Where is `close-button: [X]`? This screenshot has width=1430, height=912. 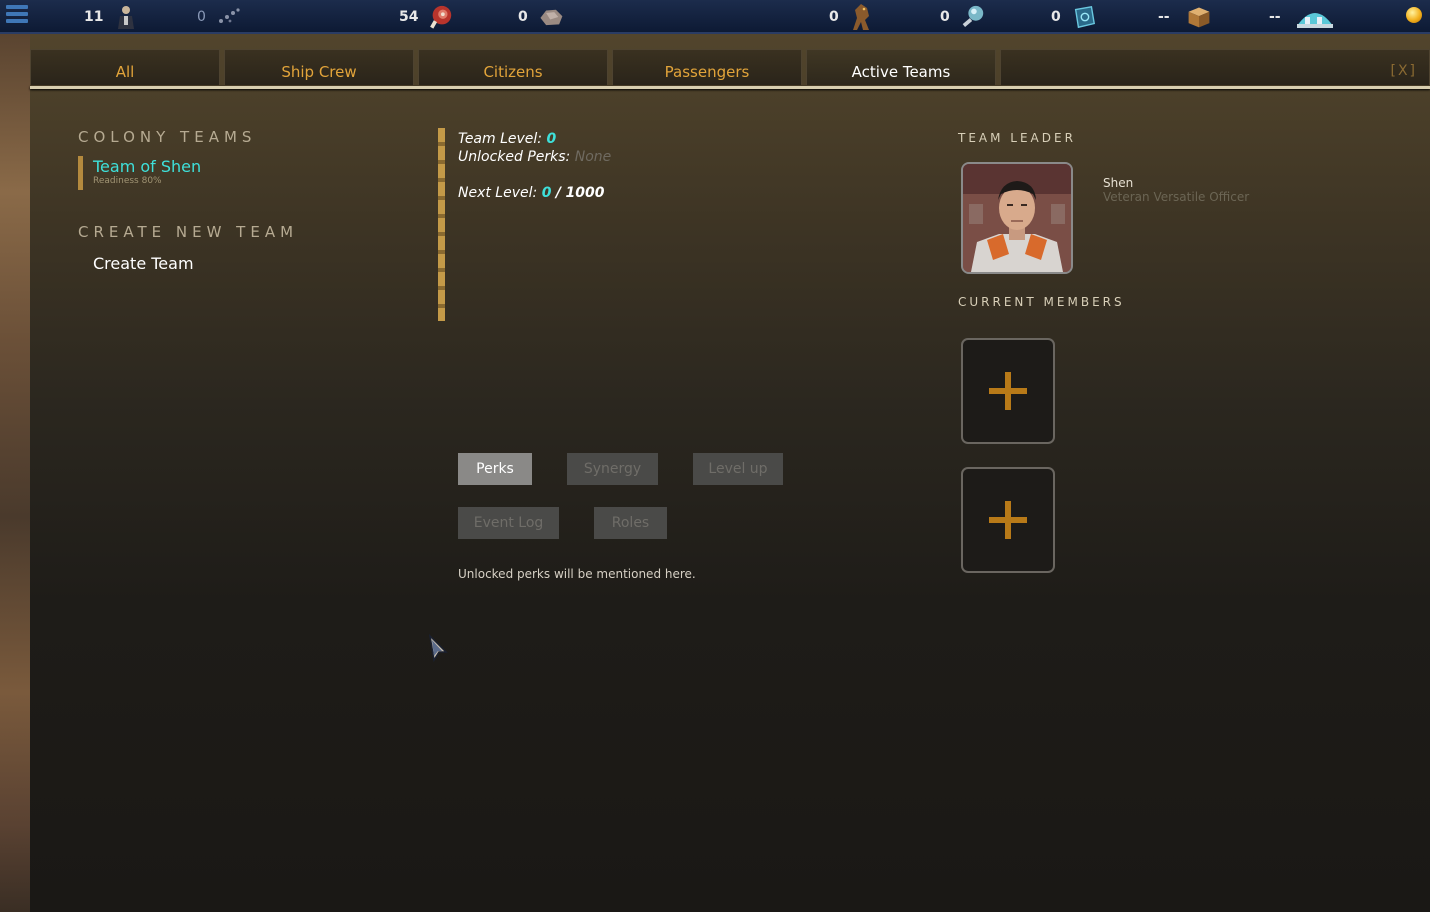
close-button: [X] is located at coordinates (1403, 71).